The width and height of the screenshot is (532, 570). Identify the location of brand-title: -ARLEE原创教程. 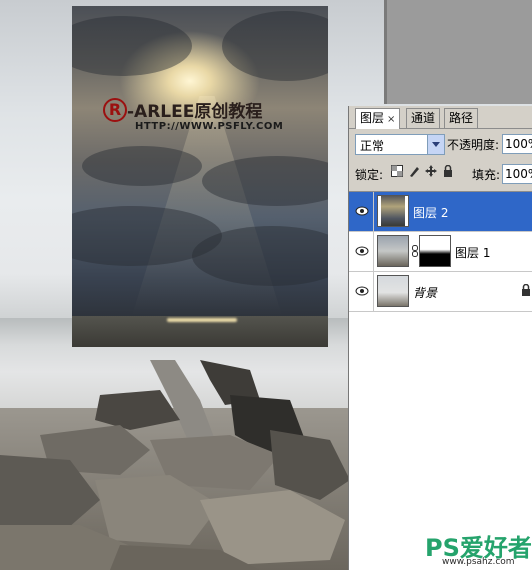
(195, 112).